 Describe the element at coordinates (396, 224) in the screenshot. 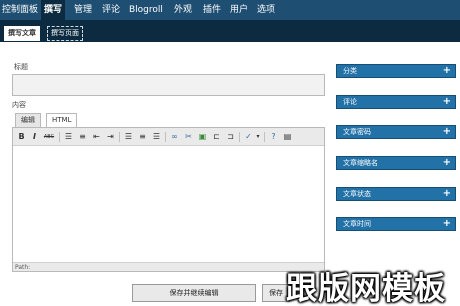

I see `sidebar-box-post-timestamp: 文章时间 +` at that location.